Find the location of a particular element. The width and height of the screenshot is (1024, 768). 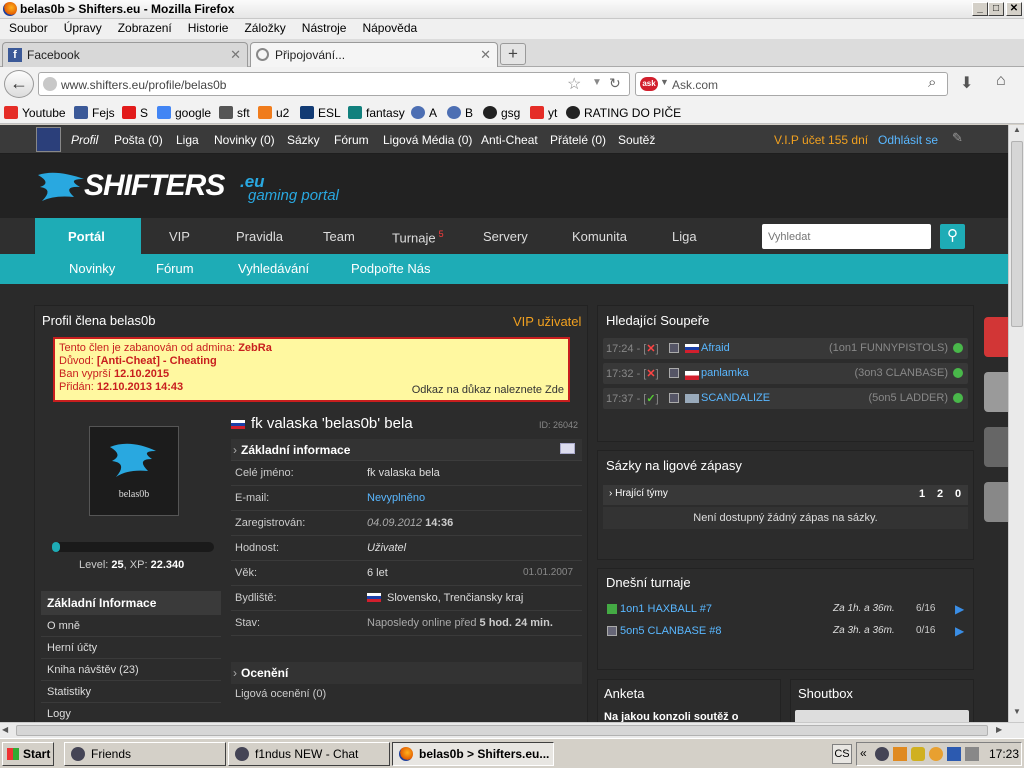

topbar-league: Liga is located at coordinates (187, 140).